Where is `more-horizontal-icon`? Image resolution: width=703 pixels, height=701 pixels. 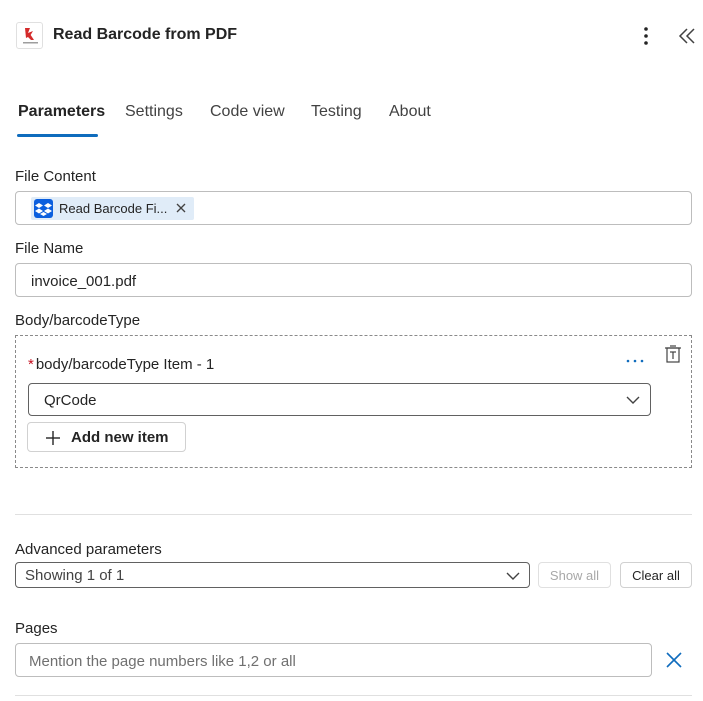 more-horizontal-icon is located at coordinates (635, 361).